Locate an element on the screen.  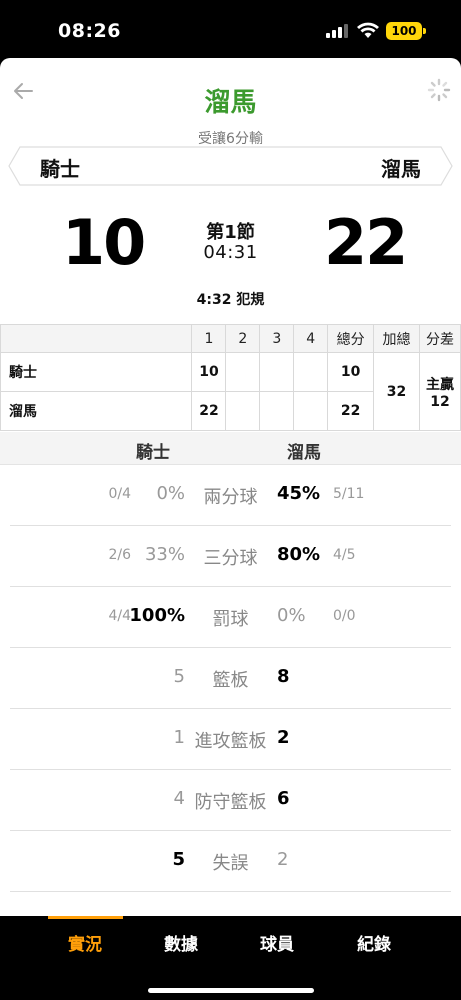
stat-row: 1 進攻籃板 2 is located at coordinates (230, 739).